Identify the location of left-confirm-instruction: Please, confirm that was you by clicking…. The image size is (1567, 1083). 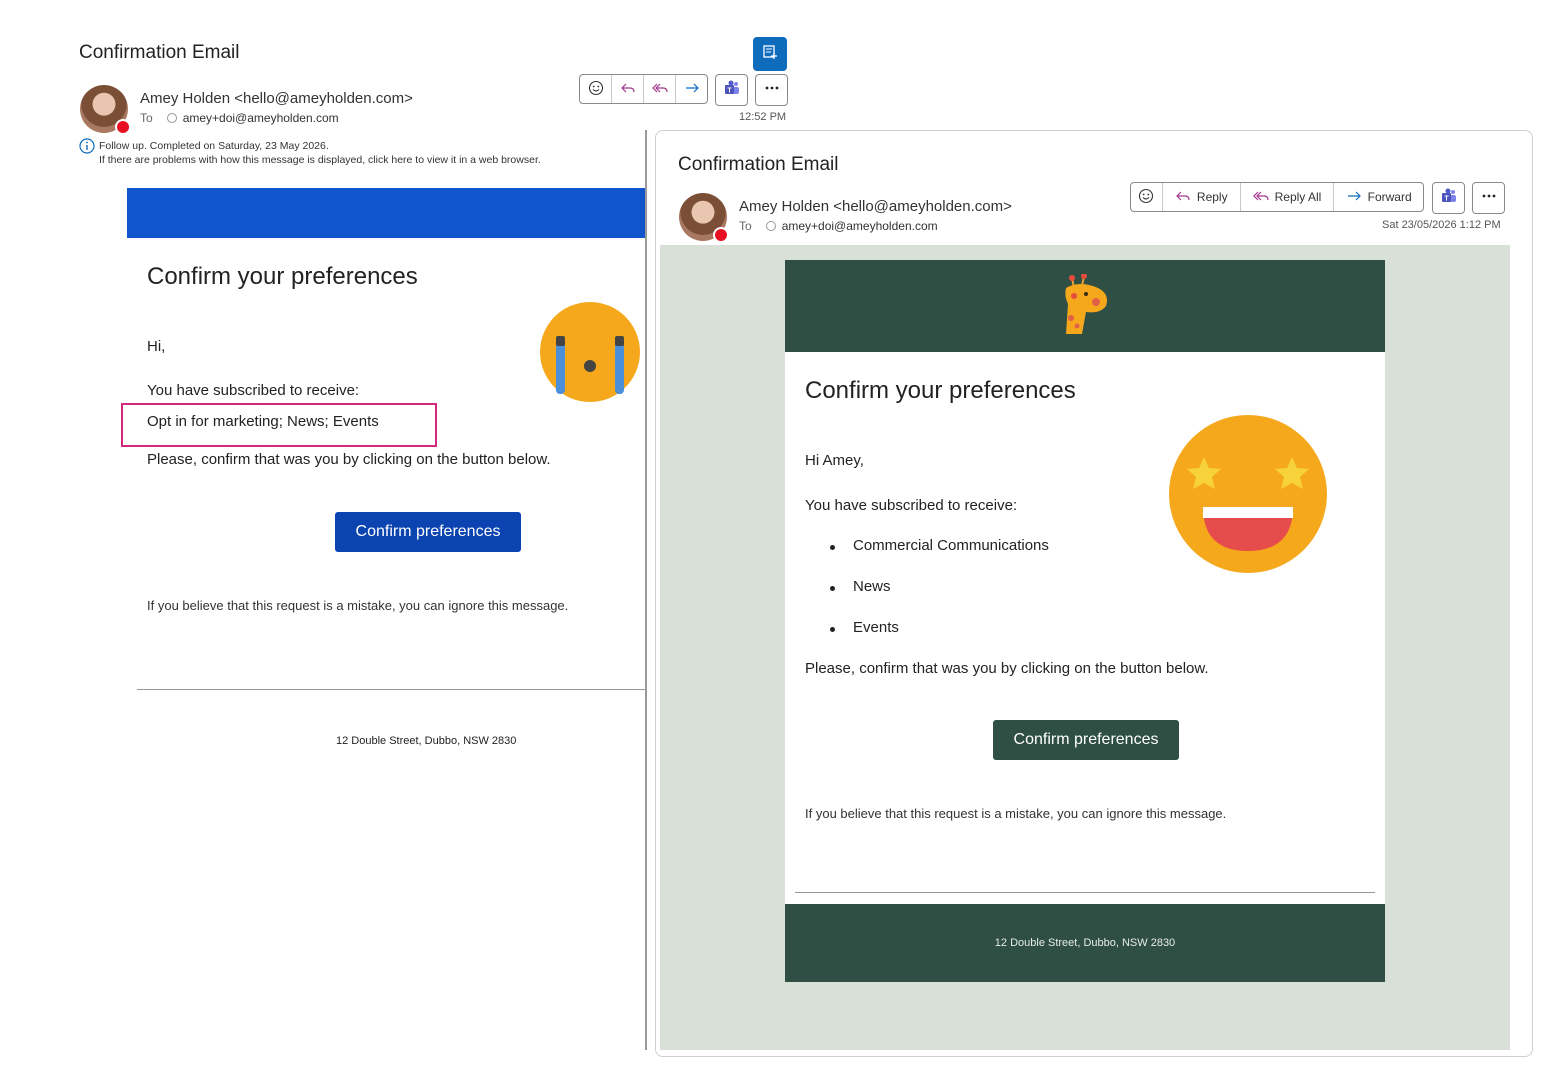
(349, 459).